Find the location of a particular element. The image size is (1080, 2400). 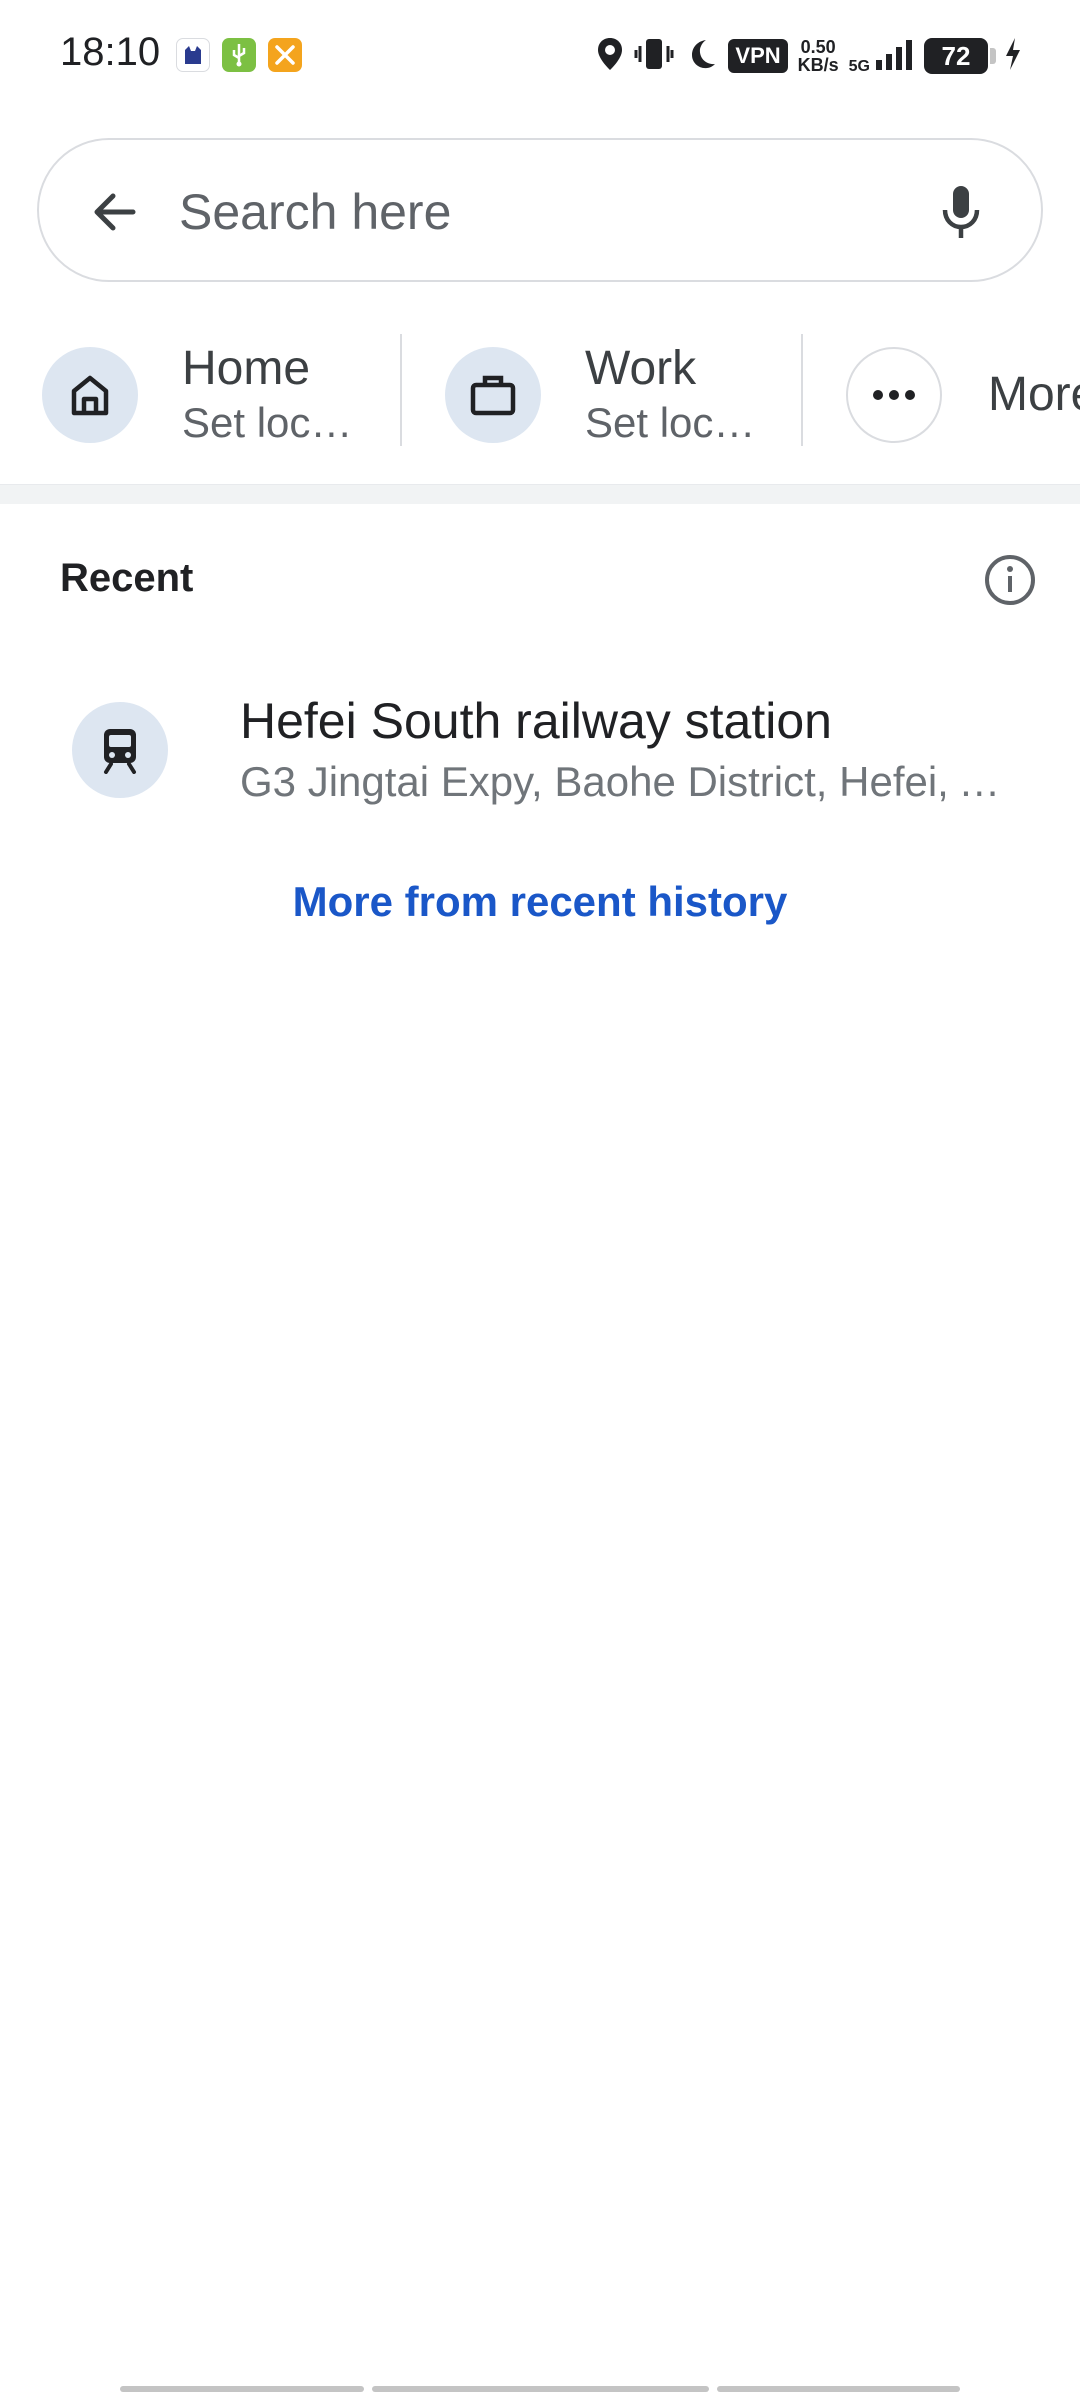

status-indicators: VPN 0.50 KB/s 5G 72 is located at coordinates (809, 56).